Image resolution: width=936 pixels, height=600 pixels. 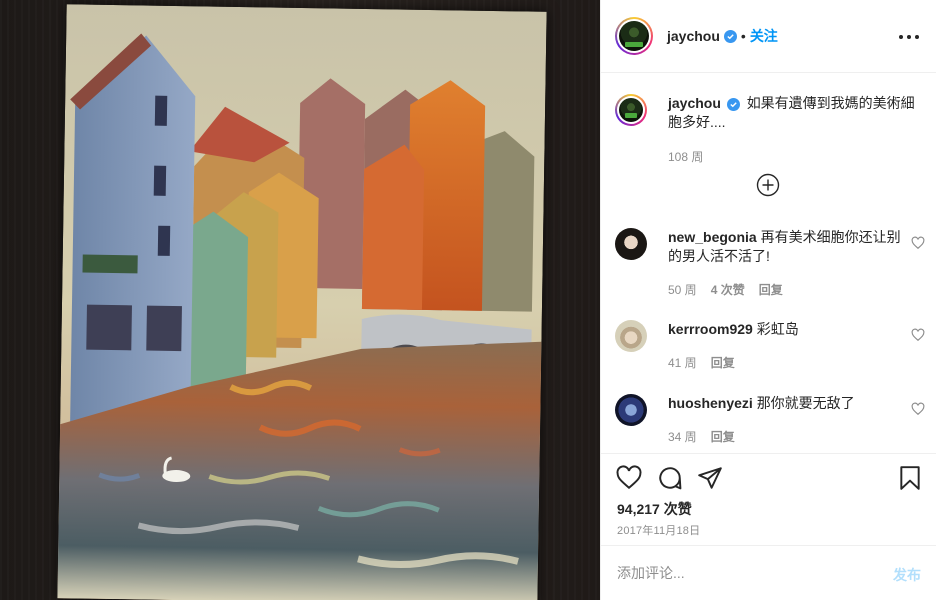 What do you see at coordinates (631, 110) in the screenshot?
I see `author-avatar-small` at bounding box center [631, 110].